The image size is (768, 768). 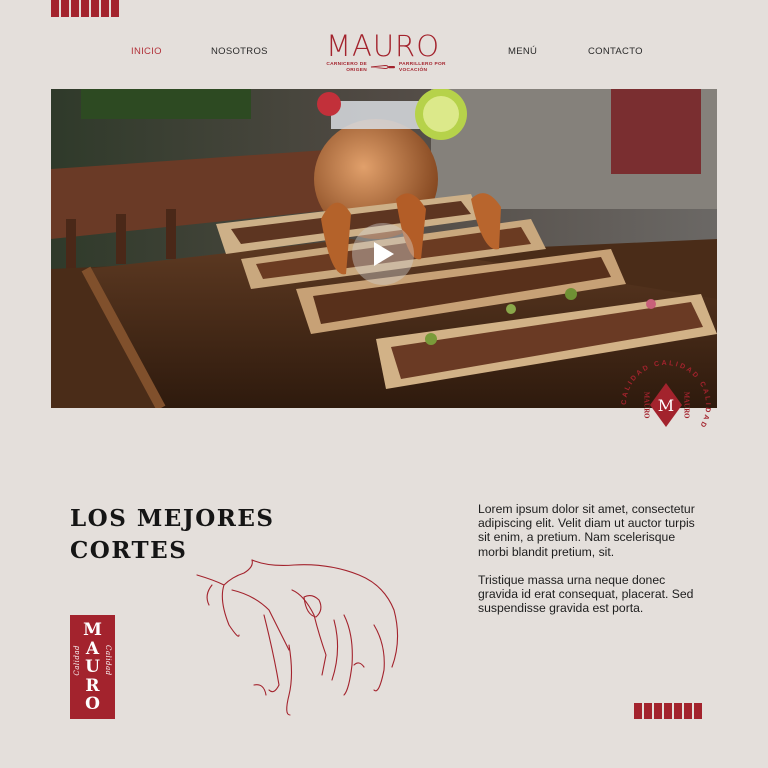 I want to click on knife-icon, so click(x=382, y=67).